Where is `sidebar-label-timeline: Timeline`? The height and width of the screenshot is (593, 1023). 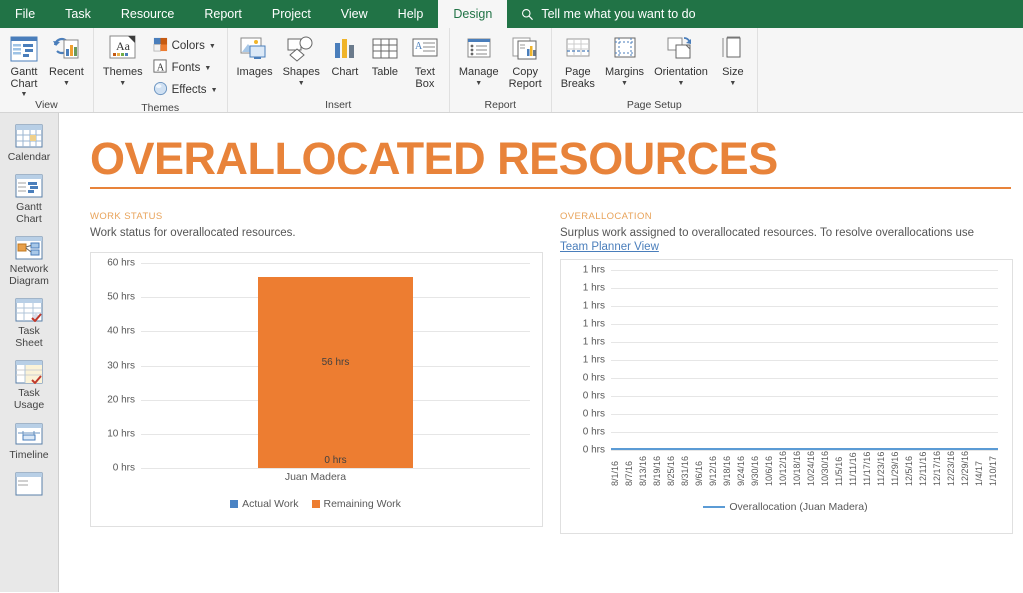
sidebar-label-timeline: Timeline is located at coordinates (29, 455).